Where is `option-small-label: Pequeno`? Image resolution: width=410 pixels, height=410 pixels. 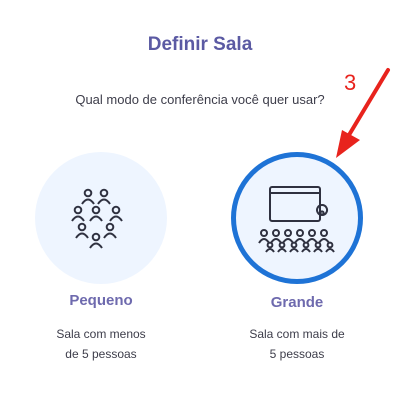
option-small-label: Pequeno is located at coordinates (101, 300).